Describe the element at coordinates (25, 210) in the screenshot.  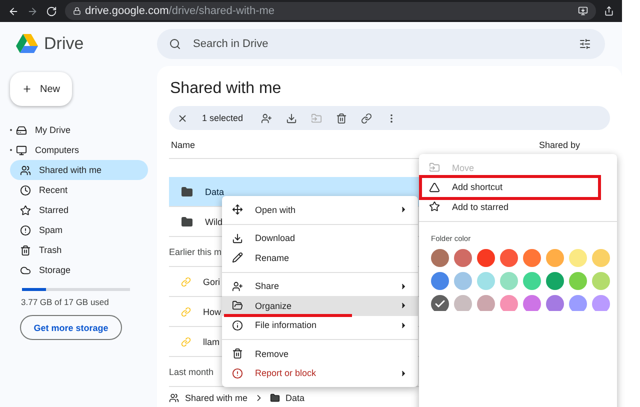
I see `star-icon` at that location.